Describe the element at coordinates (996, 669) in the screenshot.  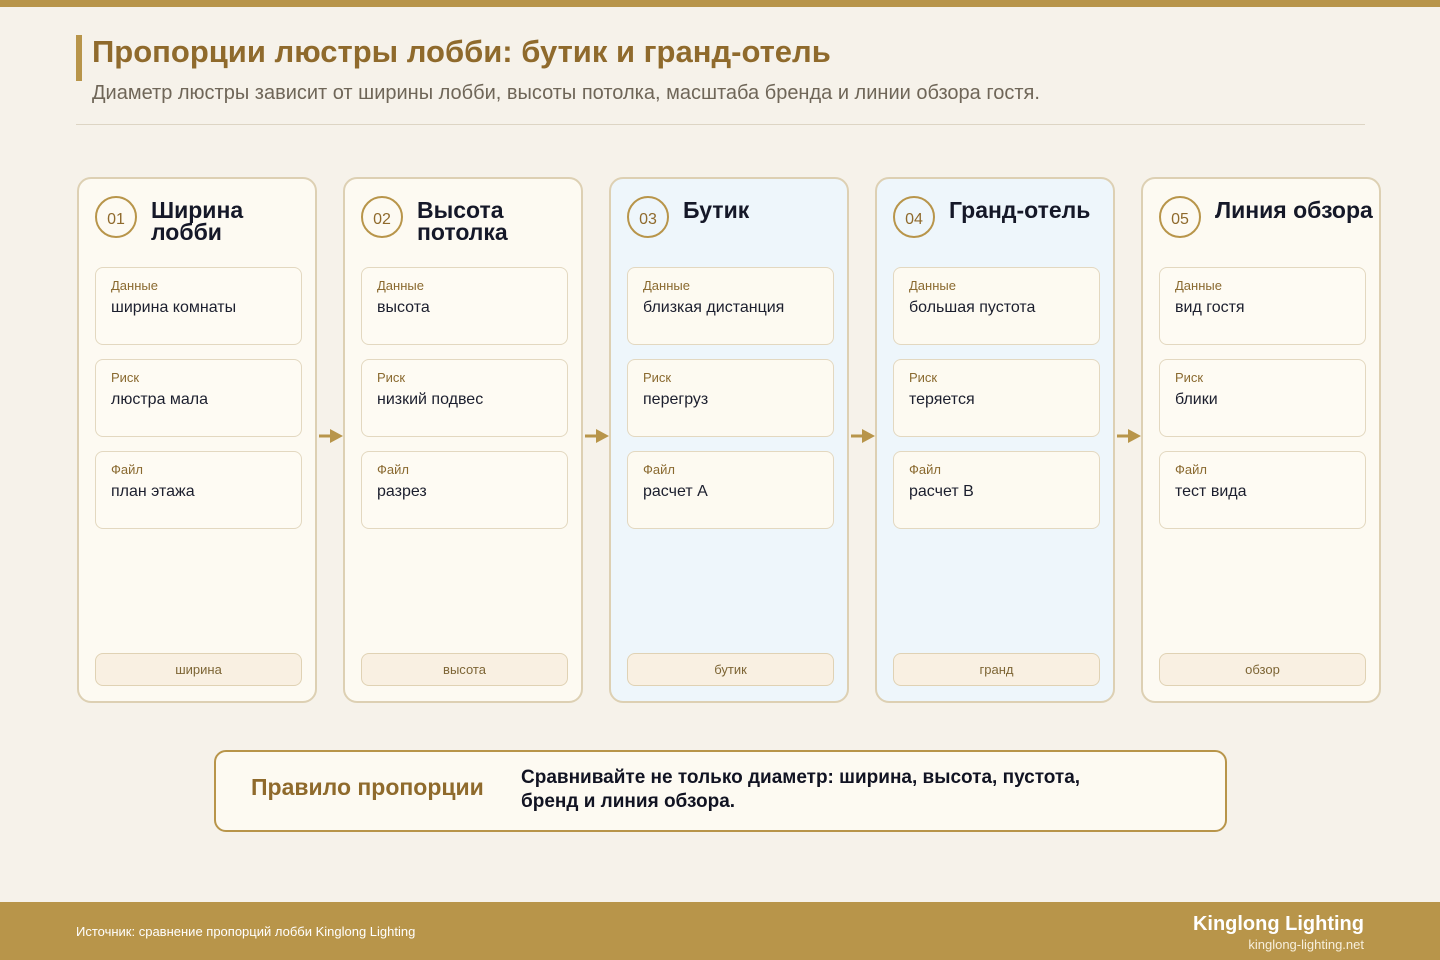
I see `step-tag: гранд` at that location.